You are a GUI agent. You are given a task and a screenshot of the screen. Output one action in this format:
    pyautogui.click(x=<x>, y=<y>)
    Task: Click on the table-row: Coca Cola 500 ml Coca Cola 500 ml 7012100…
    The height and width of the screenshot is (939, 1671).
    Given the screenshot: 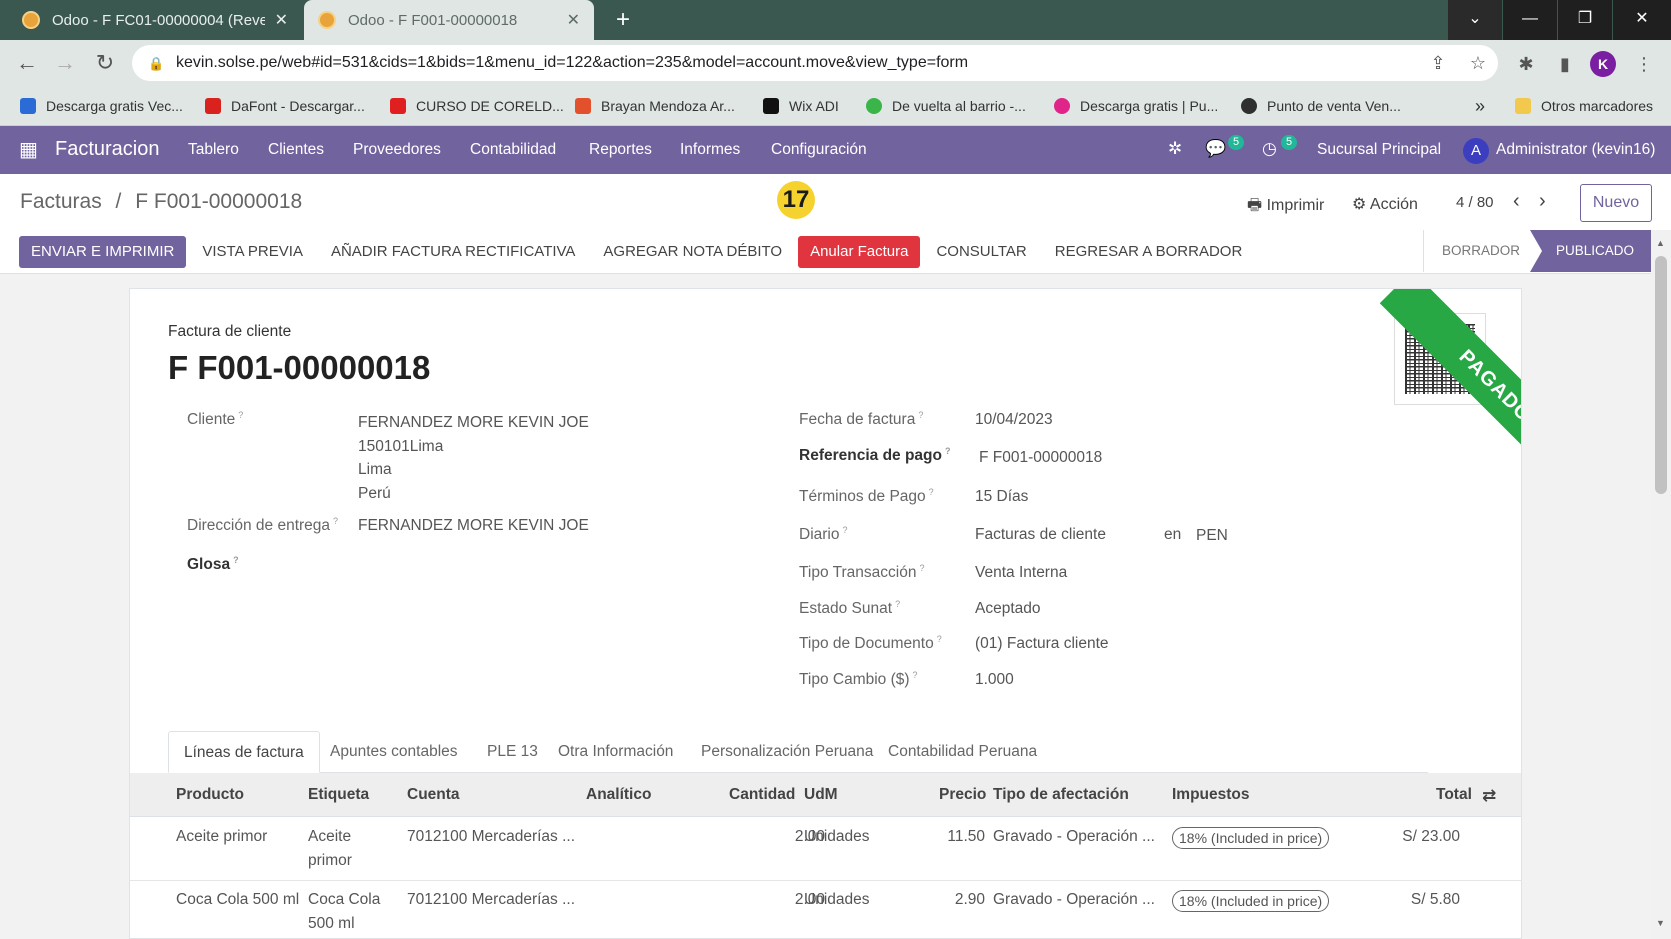 What is the action you would take?
    pyautogui.click(x=825, y=909)
    